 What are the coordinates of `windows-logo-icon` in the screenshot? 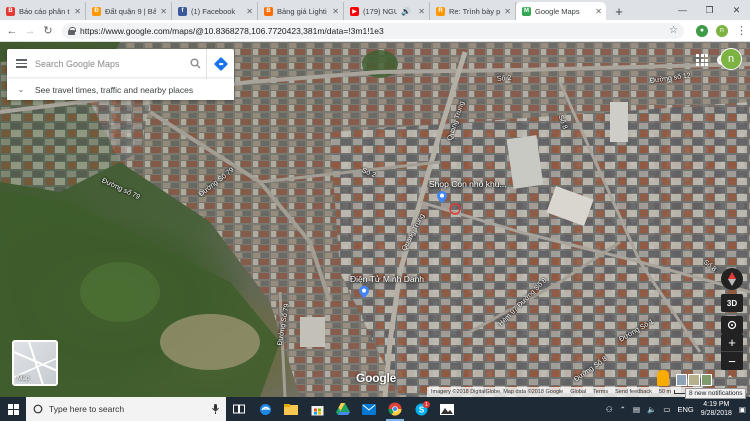 It's located at (13, 409).